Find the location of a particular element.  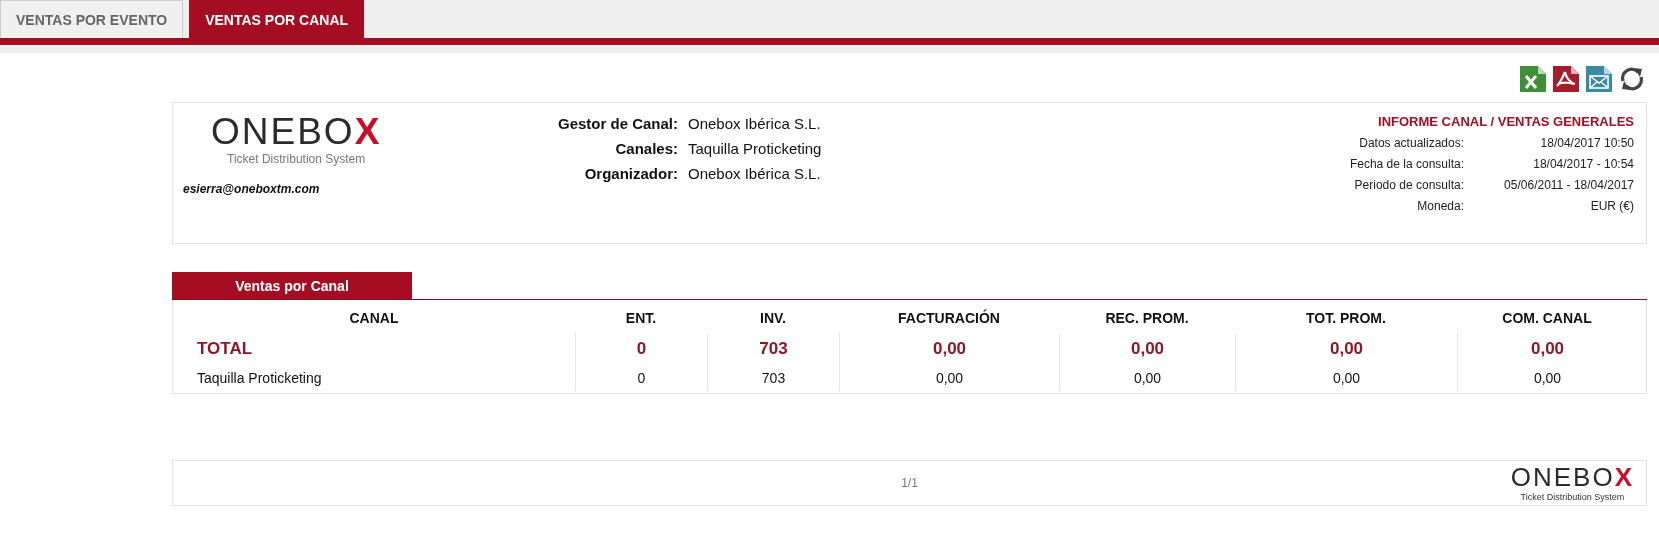

column-header: FACTURACIÓN is located at coordinates (949, 318).